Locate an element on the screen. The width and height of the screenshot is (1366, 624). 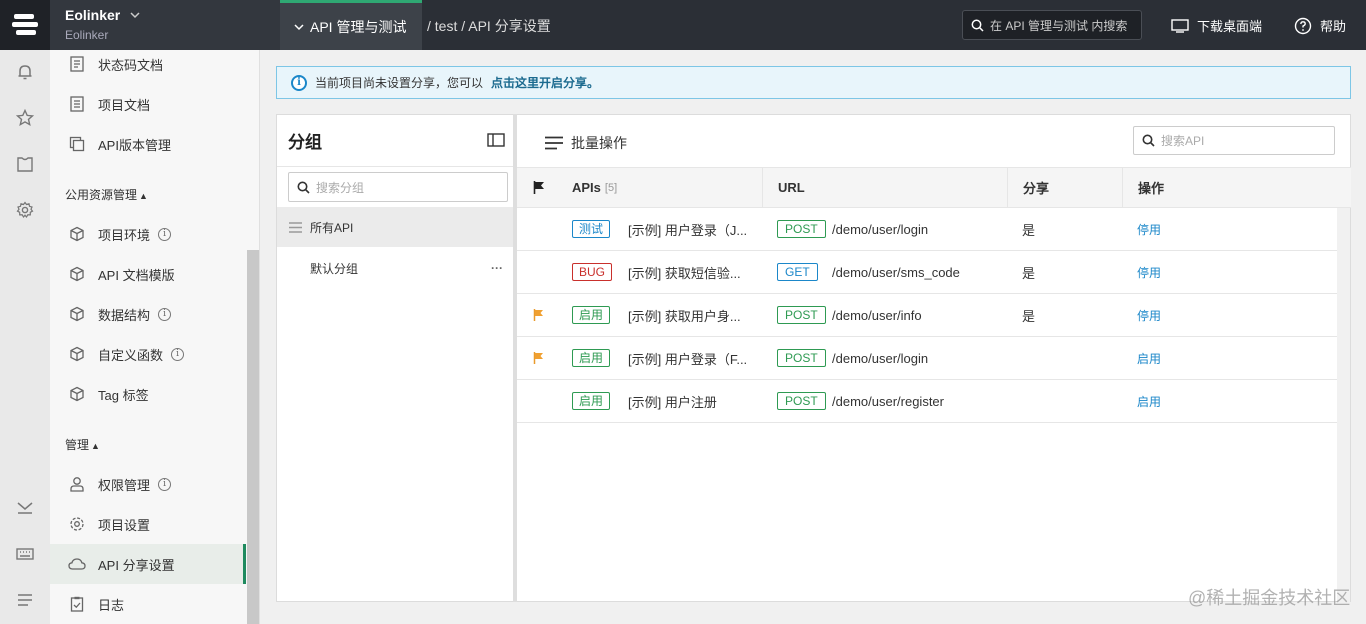
breadcrumb: / test / API 分享设置 is located at coordinates (489, 26).